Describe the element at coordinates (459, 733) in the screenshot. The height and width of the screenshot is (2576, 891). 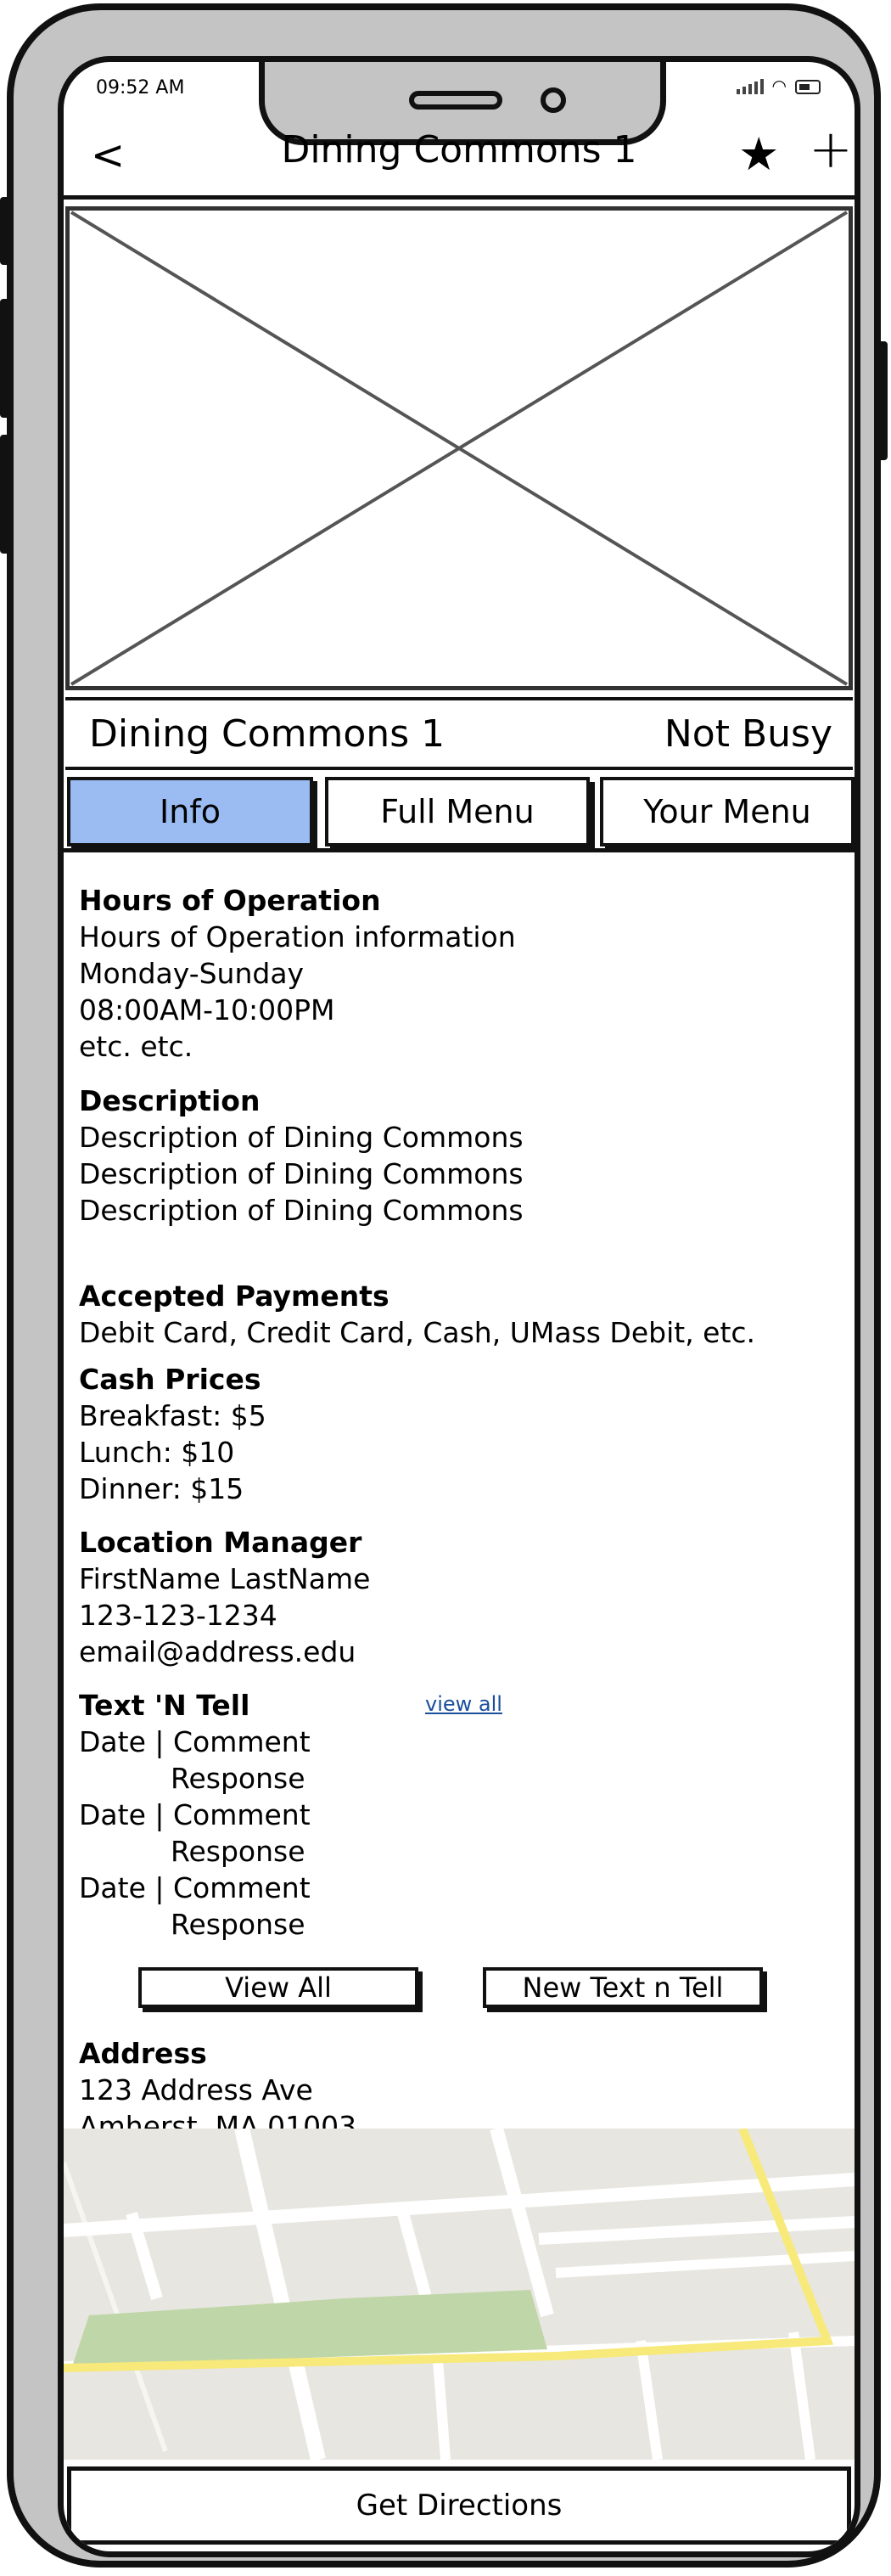
I see `location-name-bar: Dining Commons 1 Not Busy` at that location.